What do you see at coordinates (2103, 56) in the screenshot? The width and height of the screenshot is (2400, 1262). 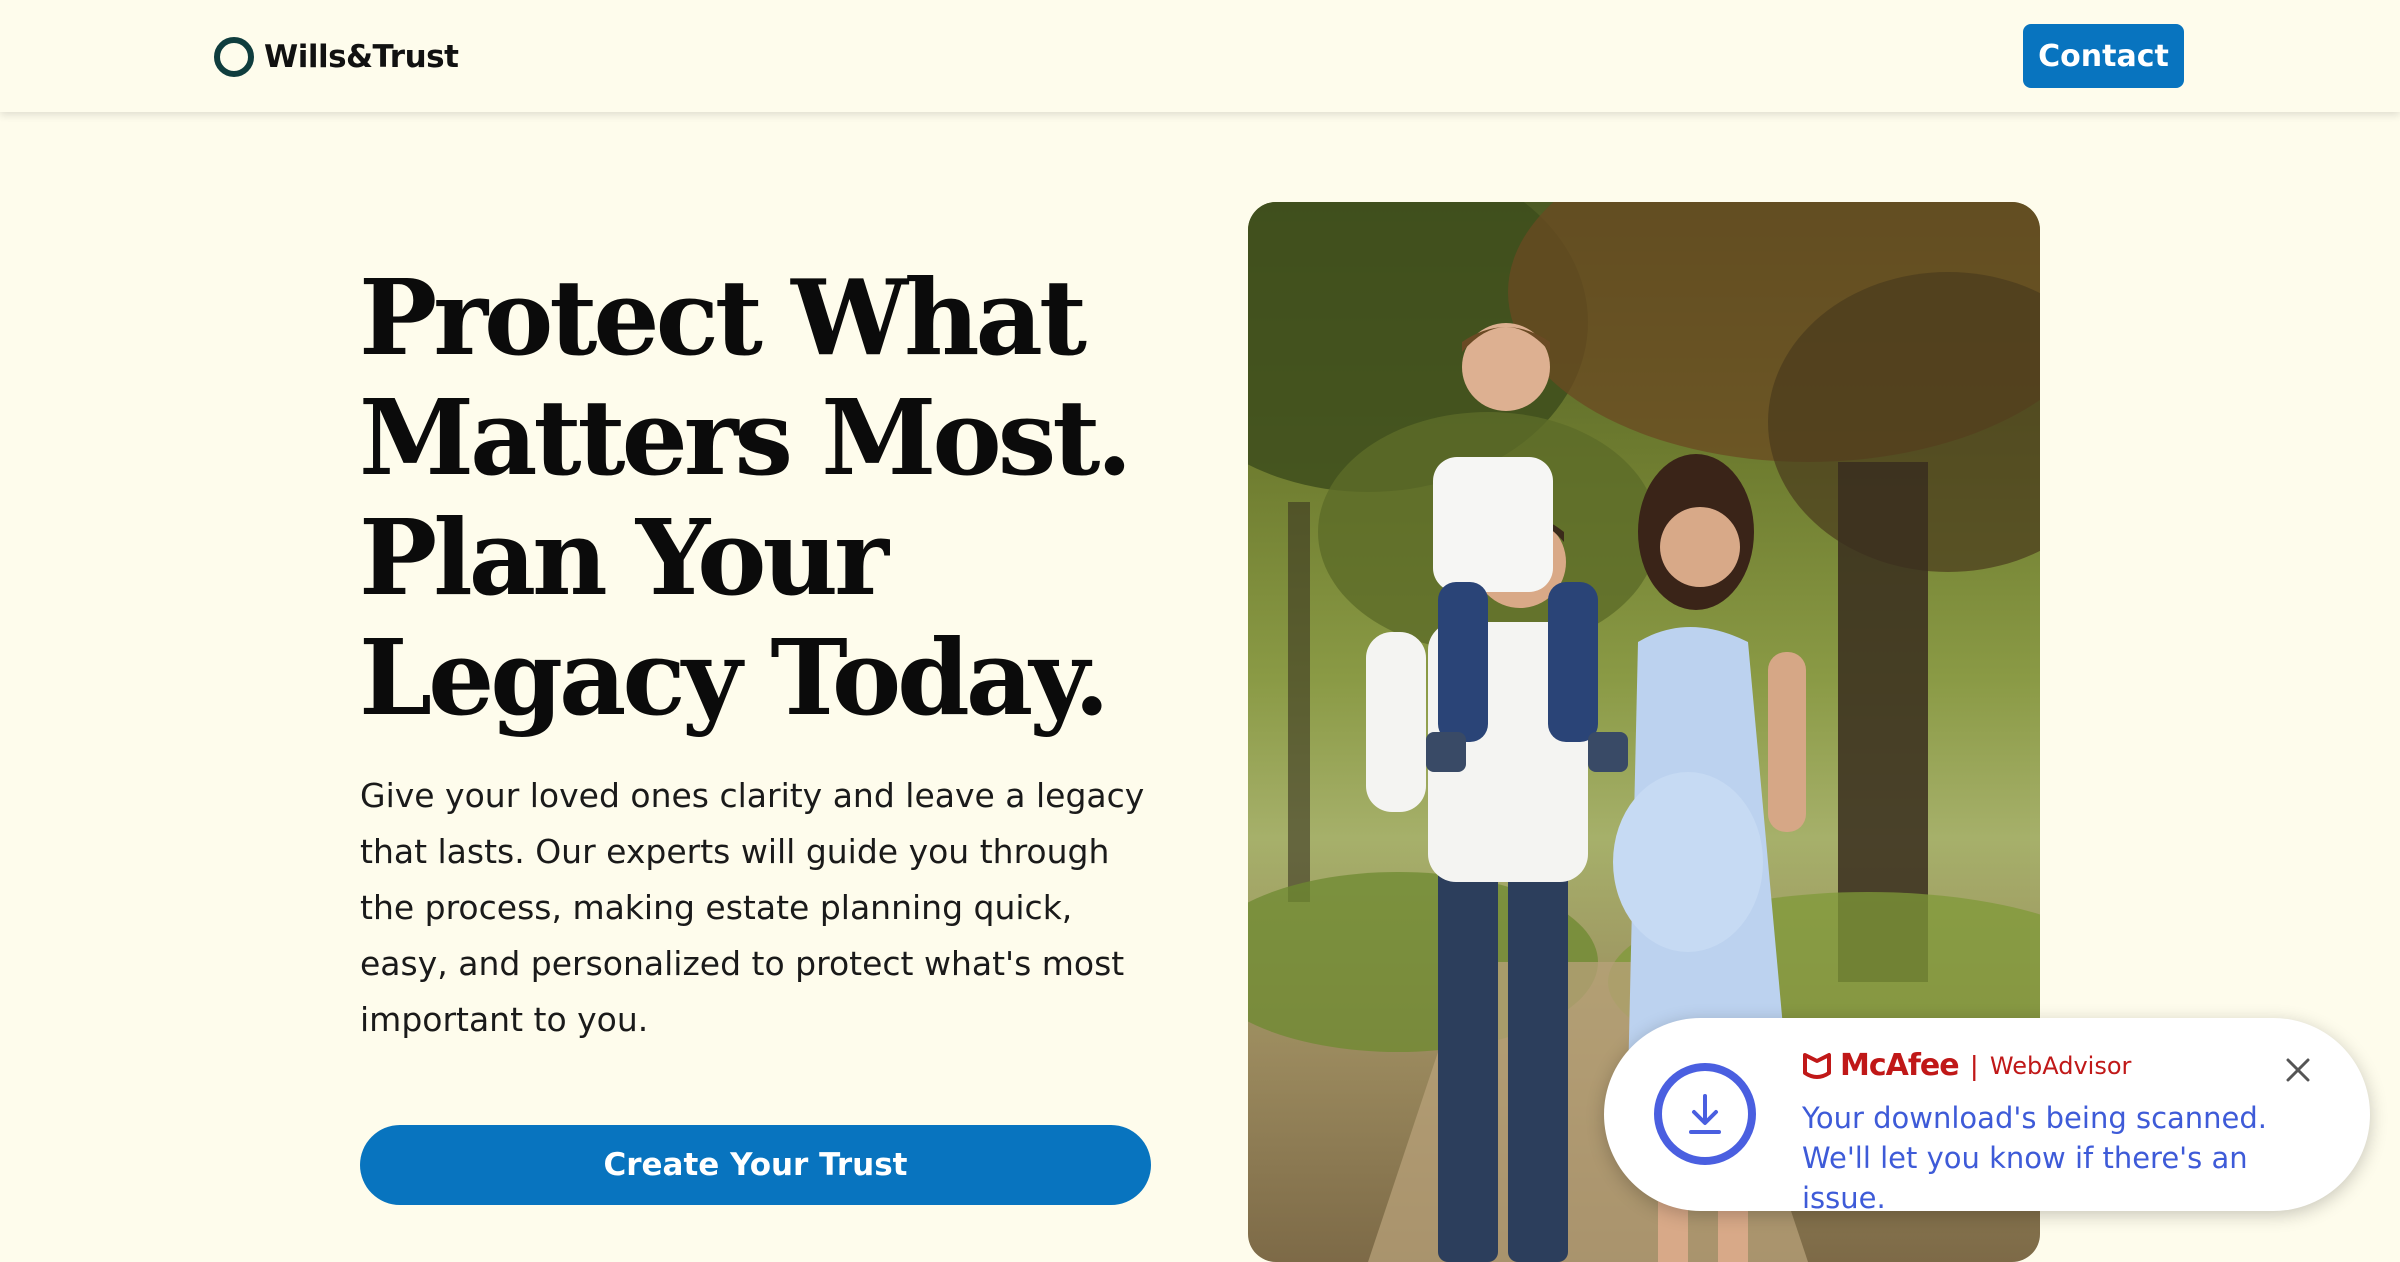 I see `contact-button: Contact` at bounding box center [2103, 56].